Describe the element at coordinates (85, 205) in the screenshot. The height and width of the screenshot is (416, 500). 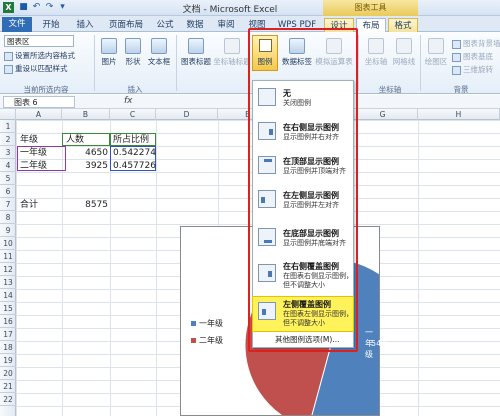
I see `cell-b7: 8575` at that location.